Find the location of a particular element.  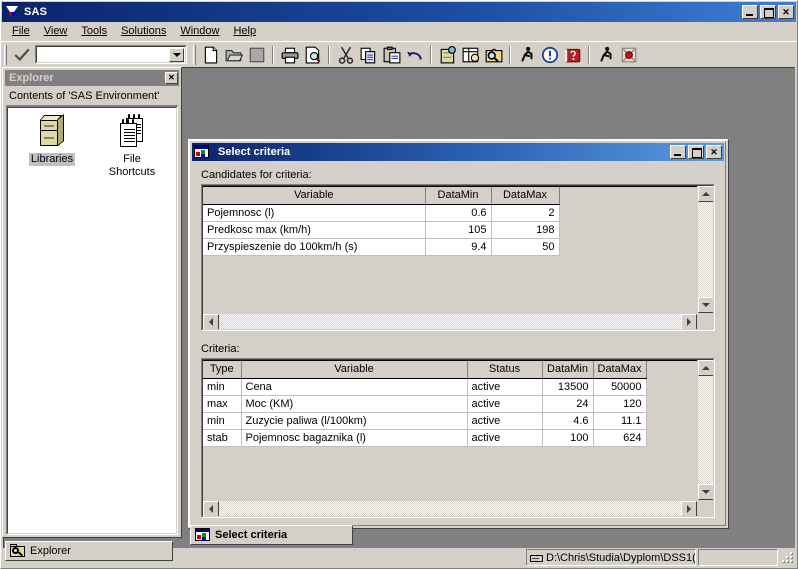

candidates-col-datamin: DataMin is located at coordinates (458, 196).